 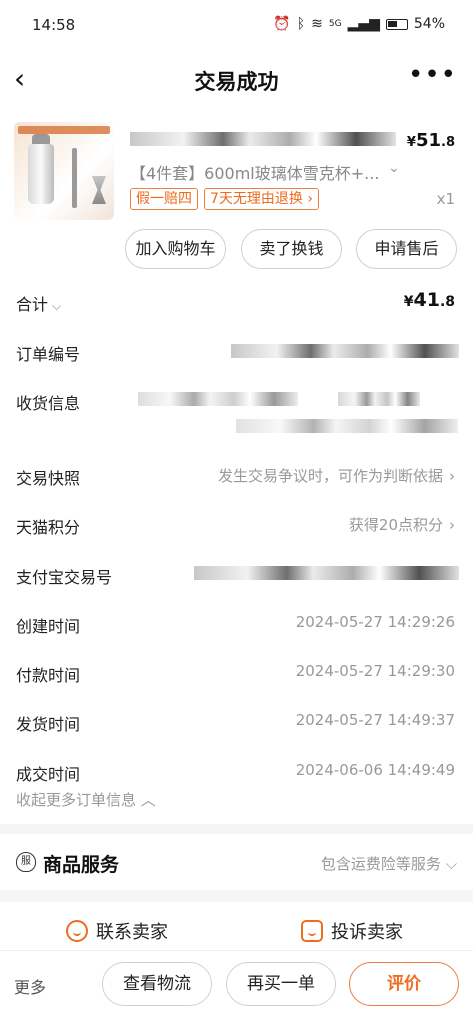 What do you see at coordinates (236, 862) in the screenshot?
I see `service-section: 服 商品服务 包含运费险等服务 ⌵` at bounding box center [236, 862].